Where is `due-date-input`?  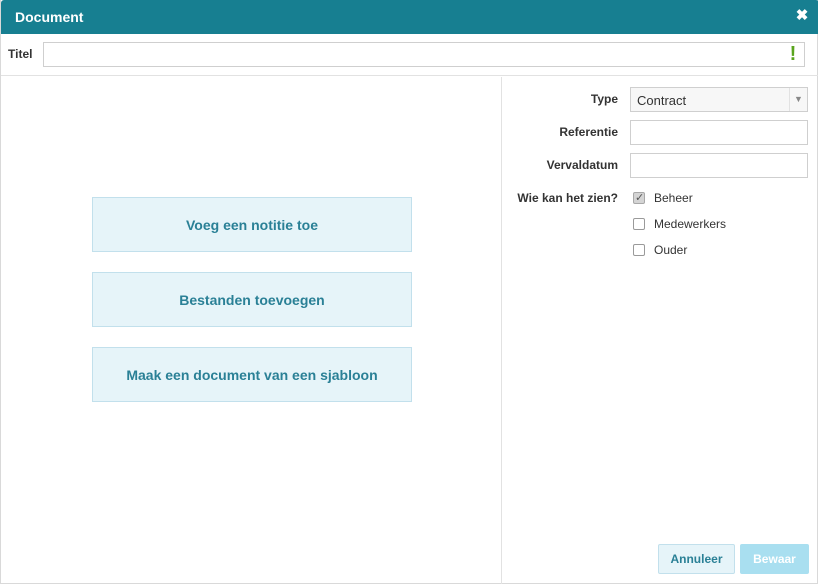
due-date-input is located at coordinates (719, 165).